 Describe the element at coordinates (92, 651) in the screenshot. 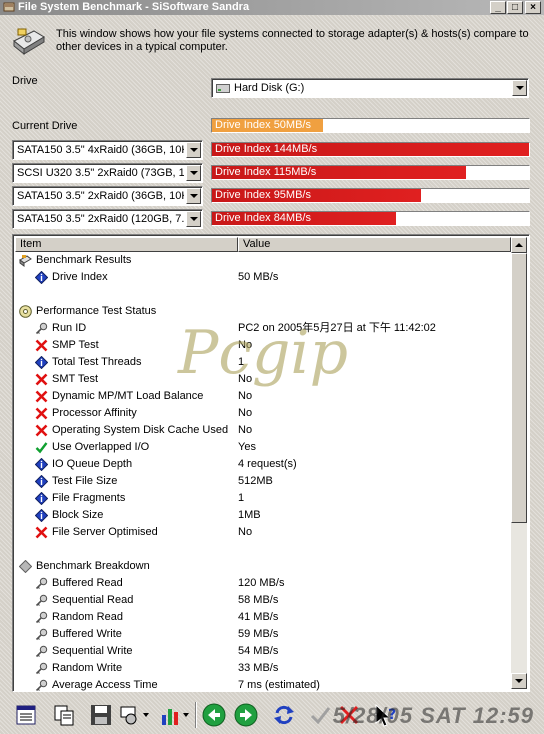

I see `list-item-label: Sequential Write` at that location.